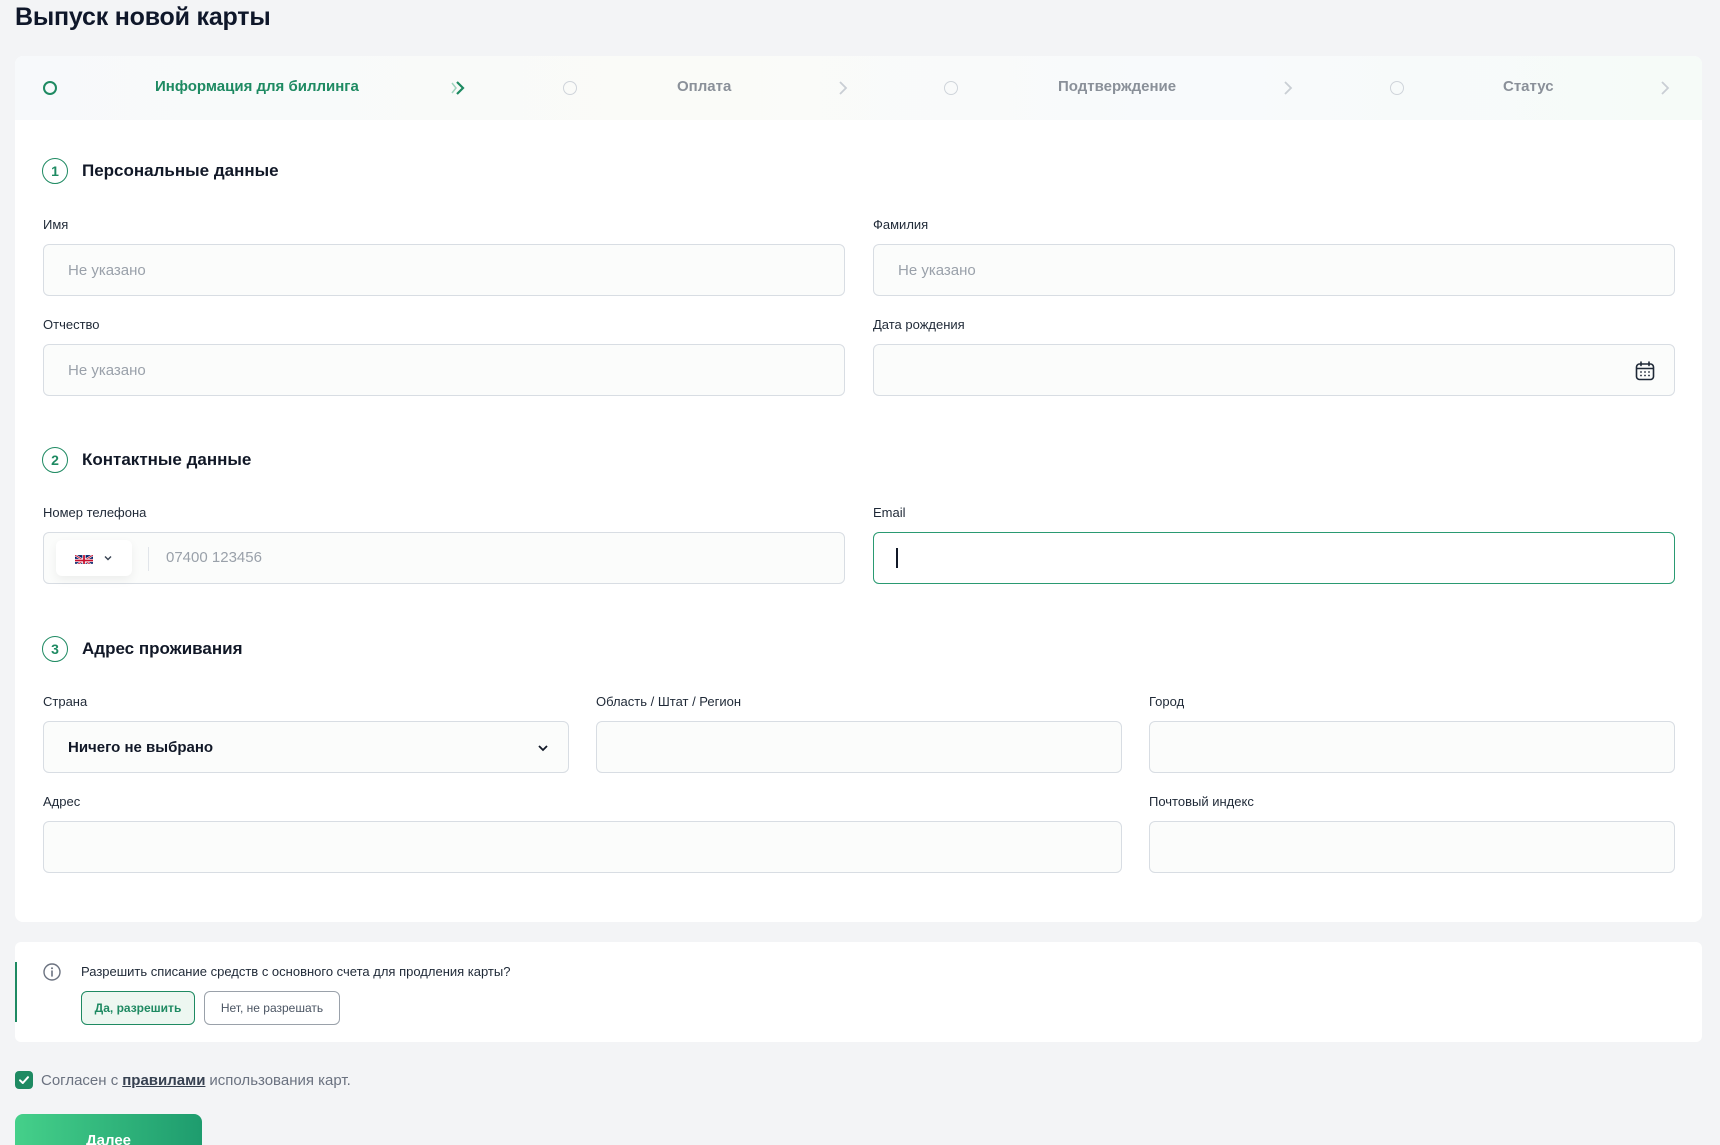 The height and width of the screenshot is (1145, 1720). I want to click on middle-name-label: Отчество, so click(71, 324).